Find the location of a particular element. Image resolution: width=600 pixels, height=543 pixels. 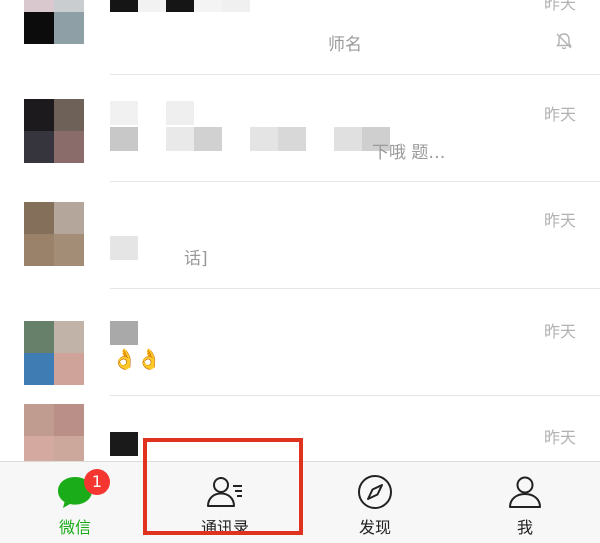

tab-chats: 微信 1 is located at coordinates (75, 502).